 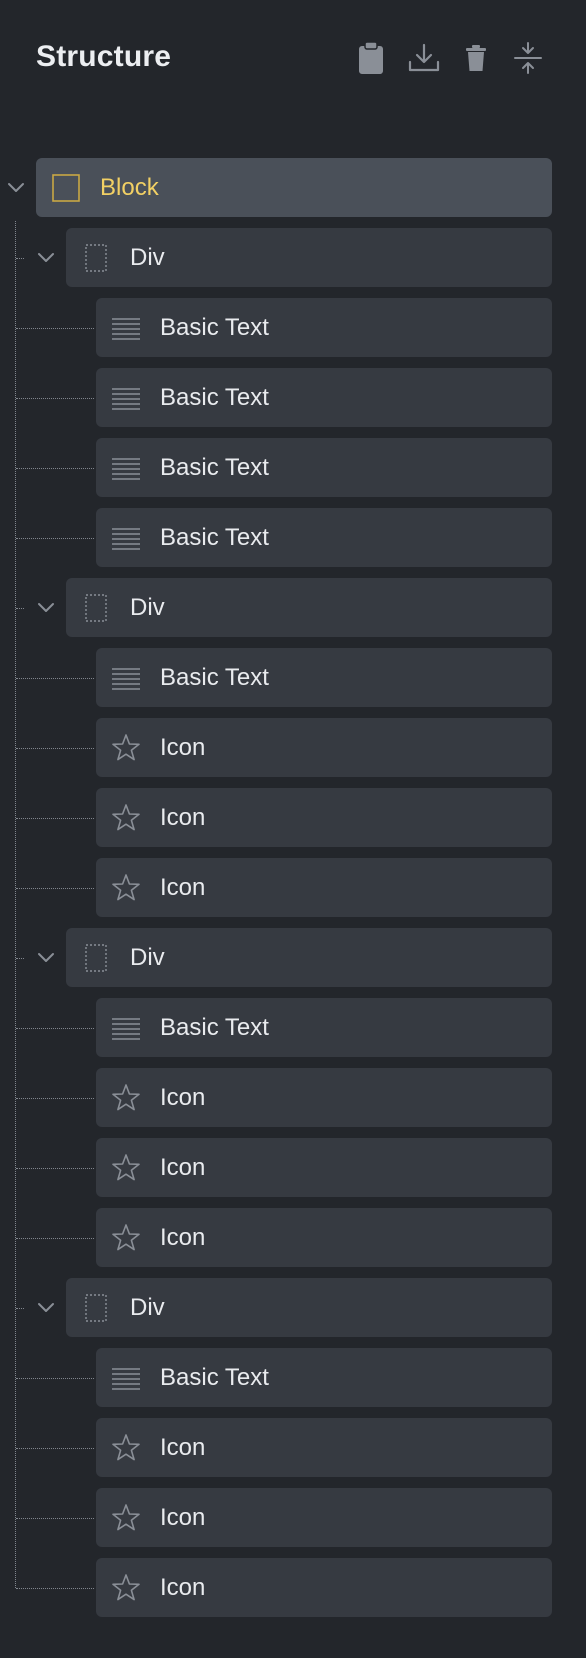 I want to click on tree-guide-line, so click(x=15, y=904).